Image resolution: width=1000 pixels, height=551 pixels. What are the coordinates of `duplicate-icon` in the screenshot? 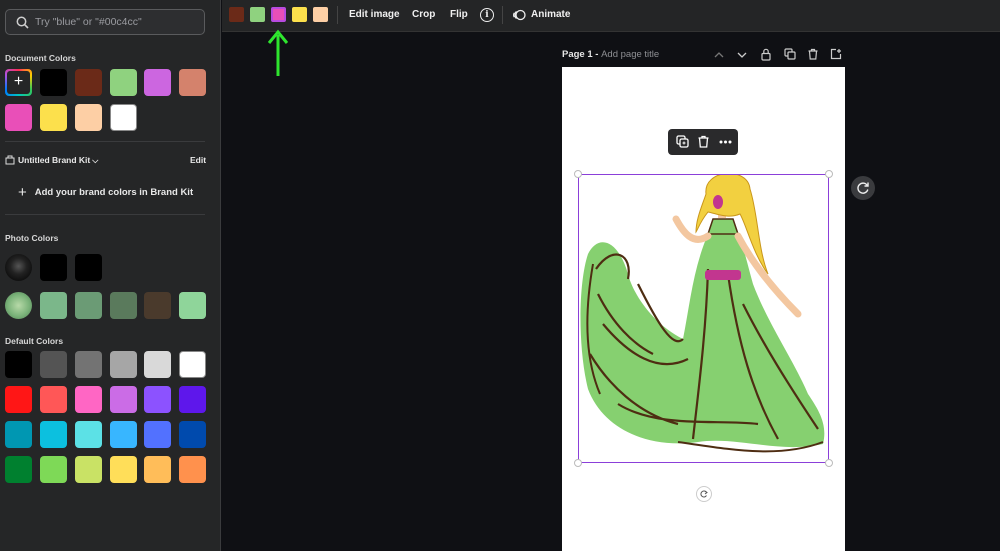 It's located at (682, 141).